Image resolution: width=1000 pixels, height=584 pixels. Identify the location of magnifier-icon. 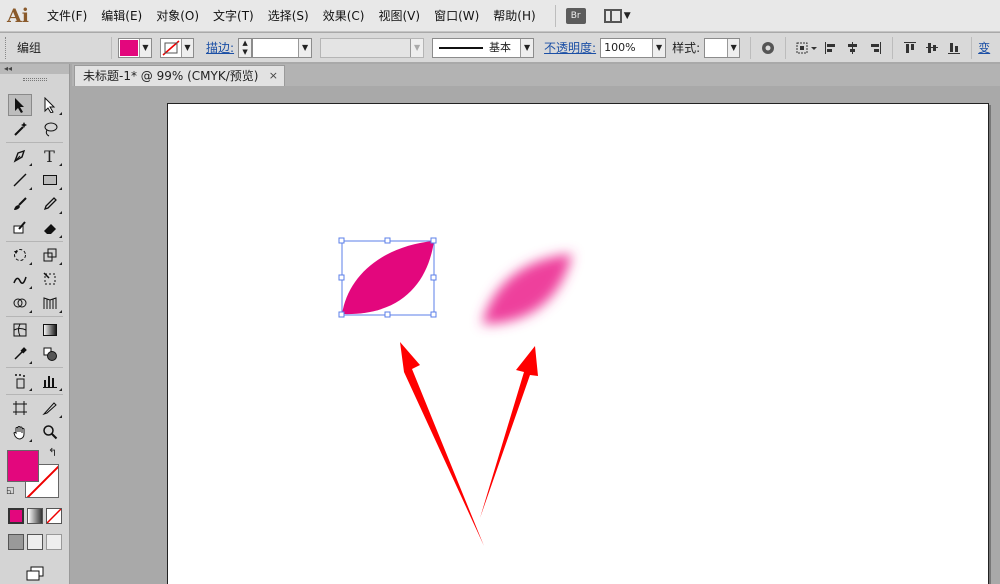
(49, 432).